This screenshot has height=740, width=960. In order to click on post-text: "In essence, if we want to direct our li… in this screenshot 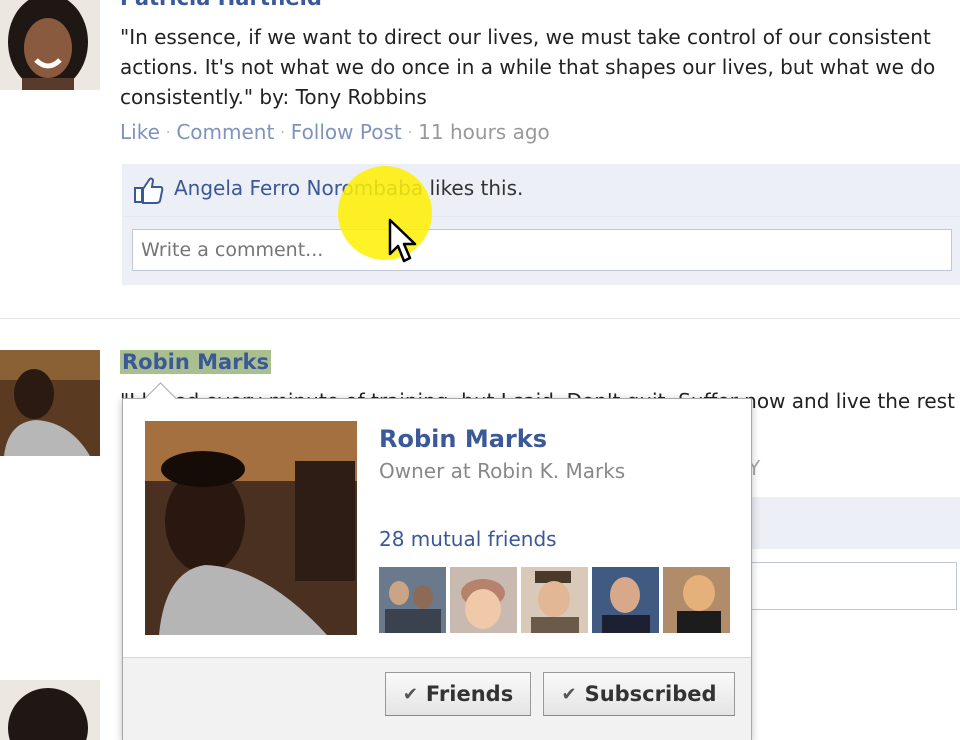, I will do `click(528, 67)`.